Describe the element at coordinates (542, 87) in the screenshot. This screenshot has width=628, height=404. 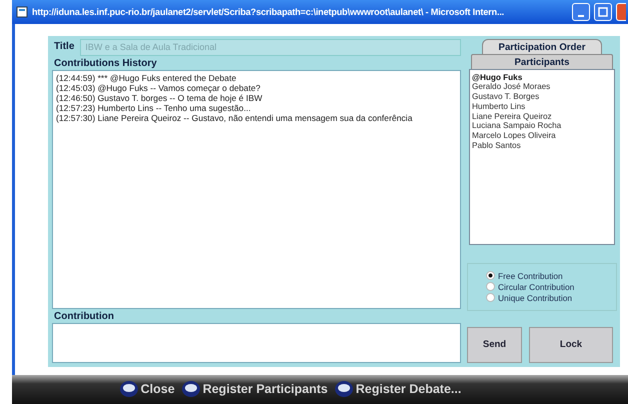
I see `participant-item: Geraldo José Moraes` at that location.